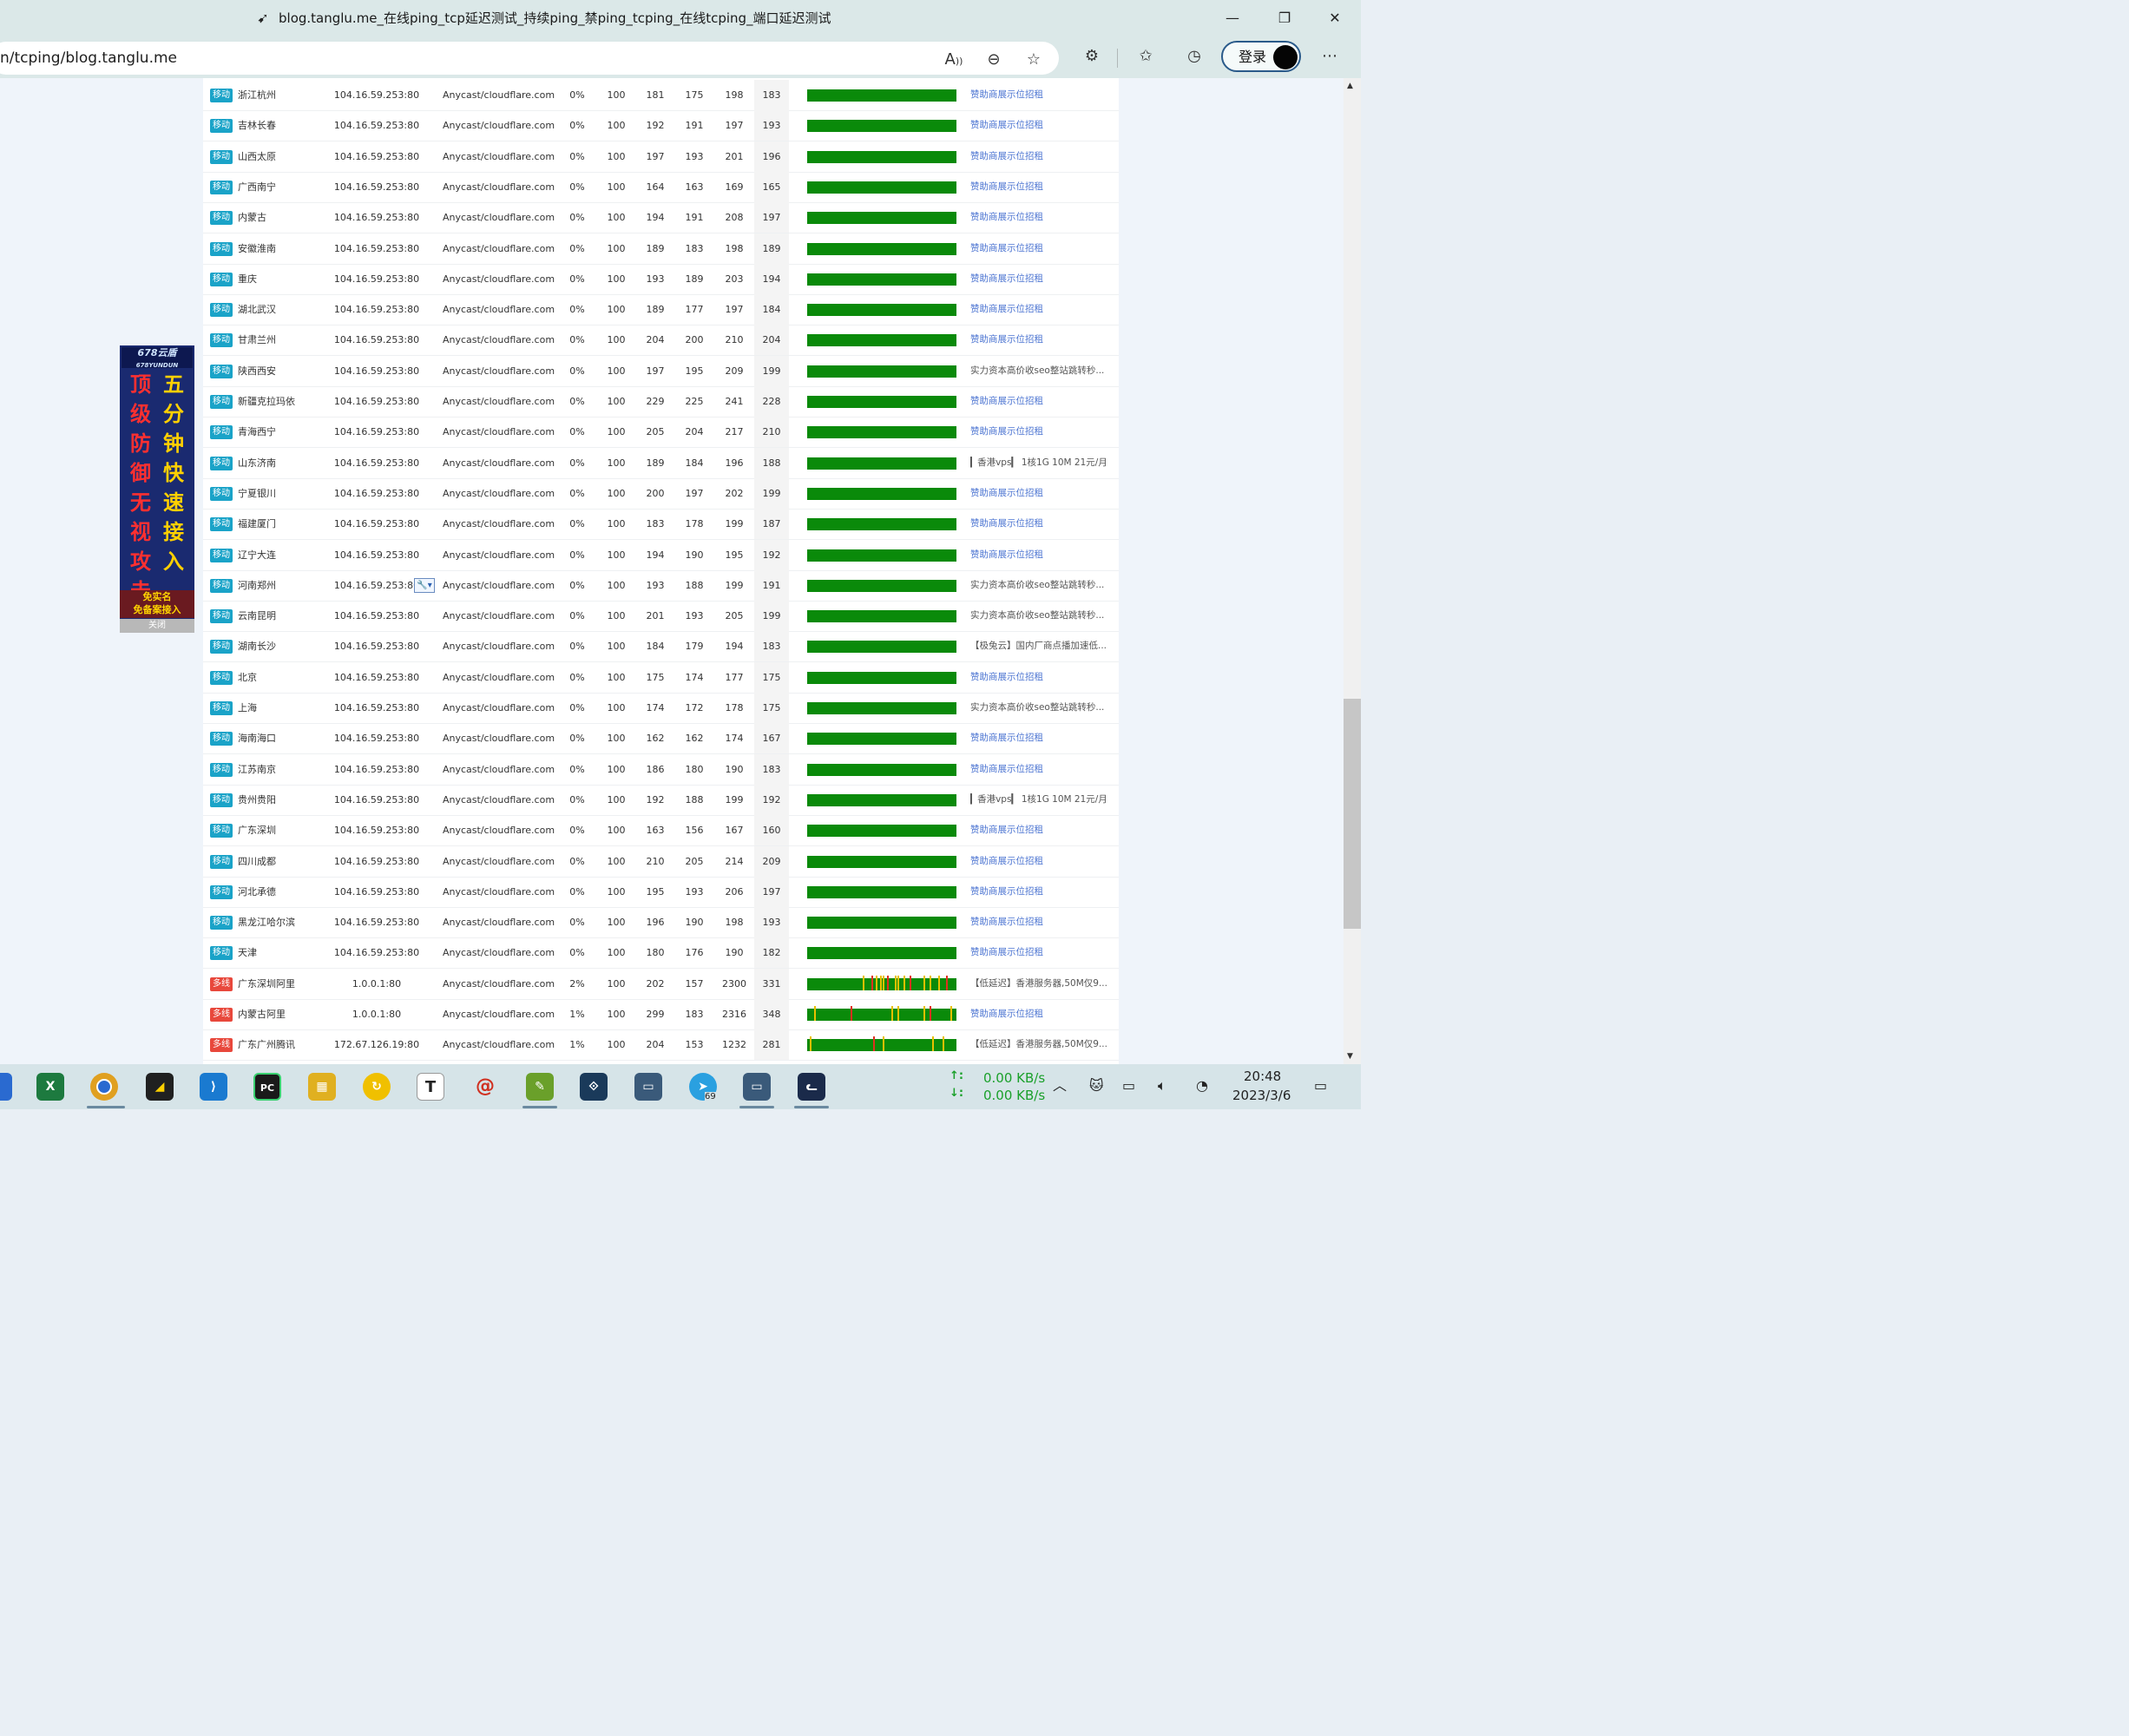 The image size is (2129, 1736). I want to click on worst-cell: 199, so click(734, 524).